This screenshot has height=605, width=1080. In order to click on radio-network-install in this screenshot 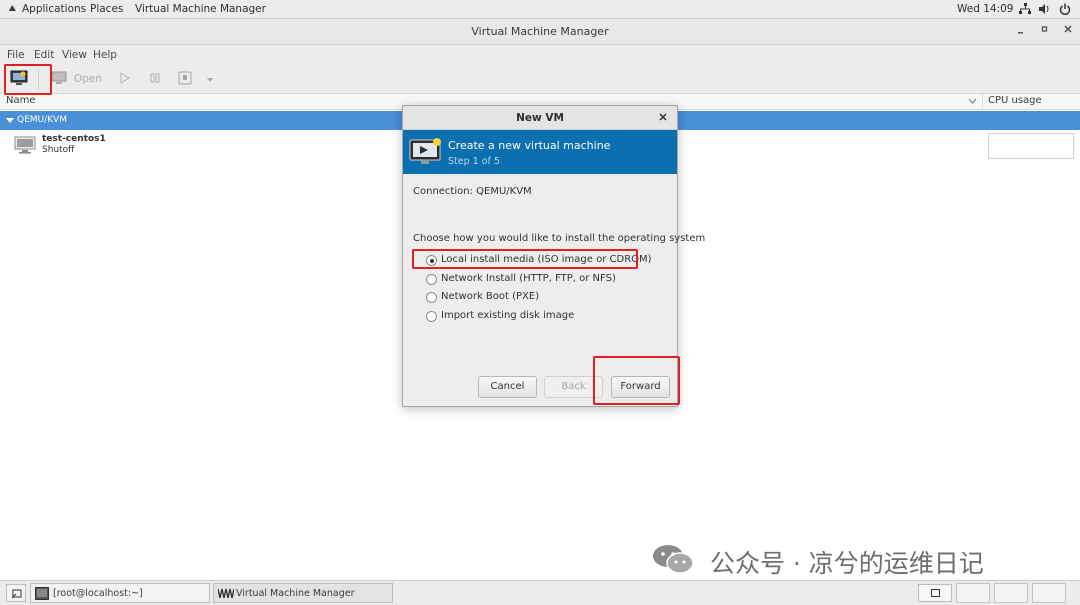, I will do `click(431, 279)`.